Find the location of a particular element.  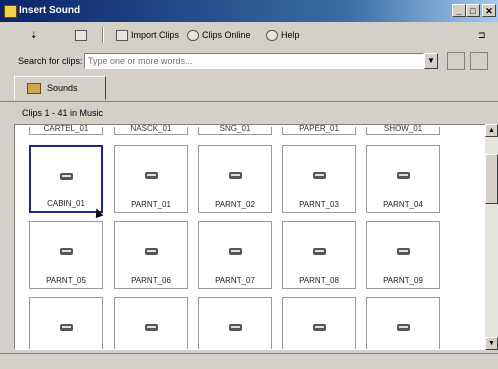

status-bar is located at coordinates (249, 361).